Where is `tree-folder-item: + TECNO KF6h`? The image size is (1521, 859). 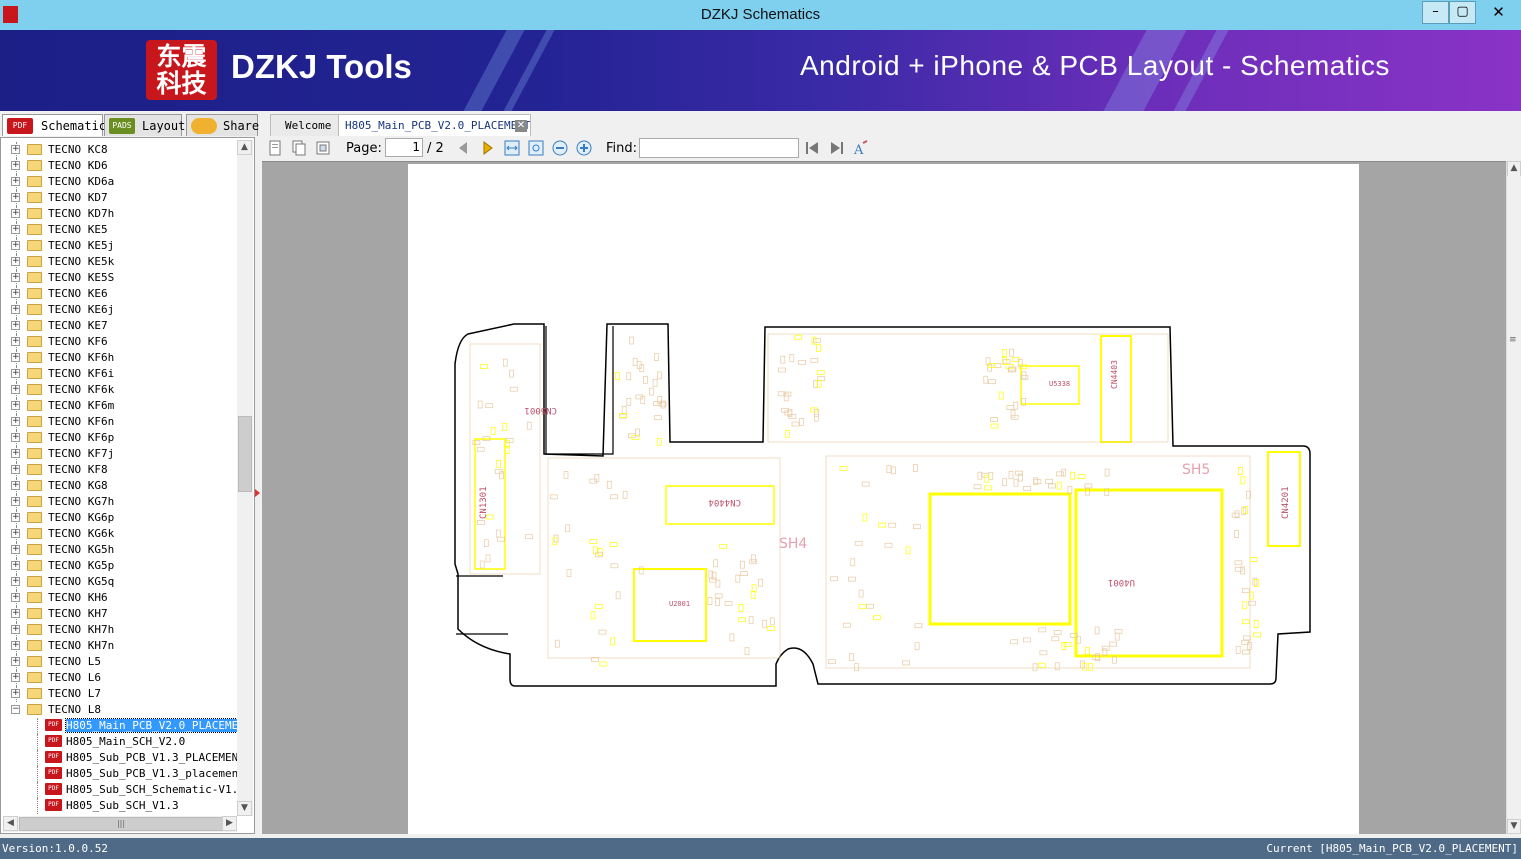 tree-folder-item: + TECNO KF6h is located at coordinates (119, 358).